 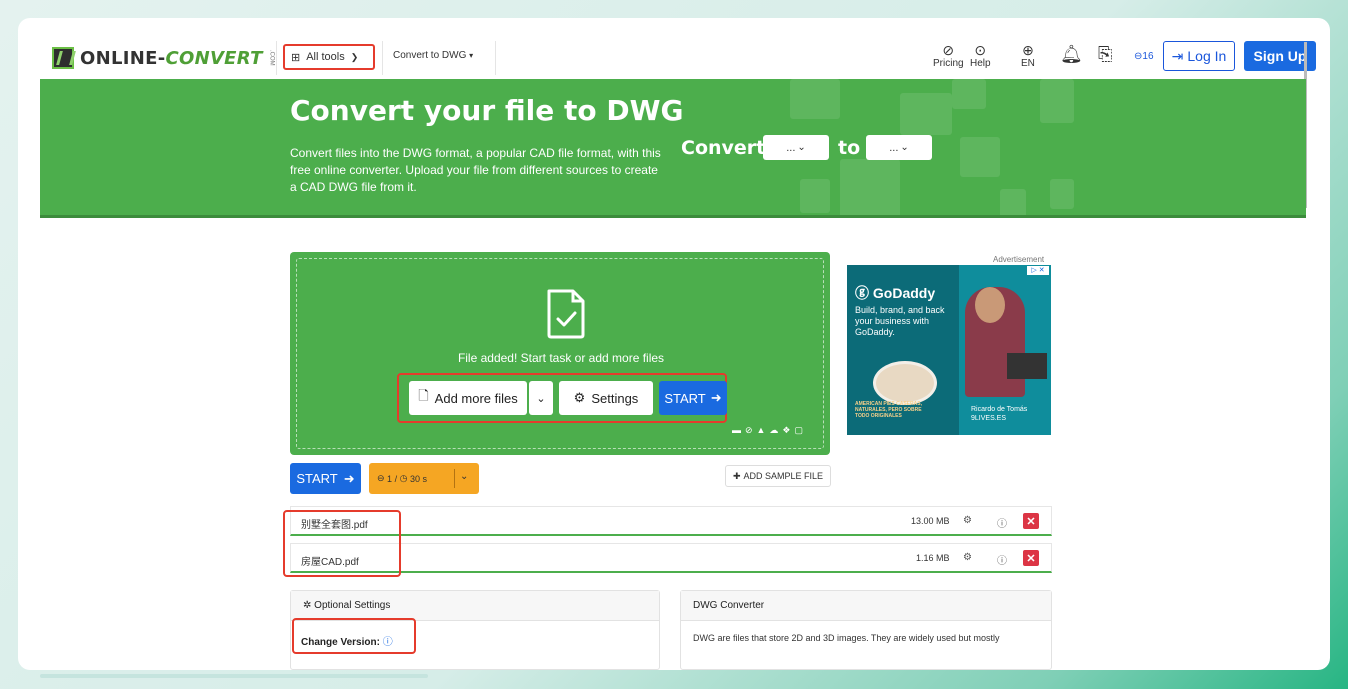 I want to click on jpg-file-icon, so click(x=926, y=114).